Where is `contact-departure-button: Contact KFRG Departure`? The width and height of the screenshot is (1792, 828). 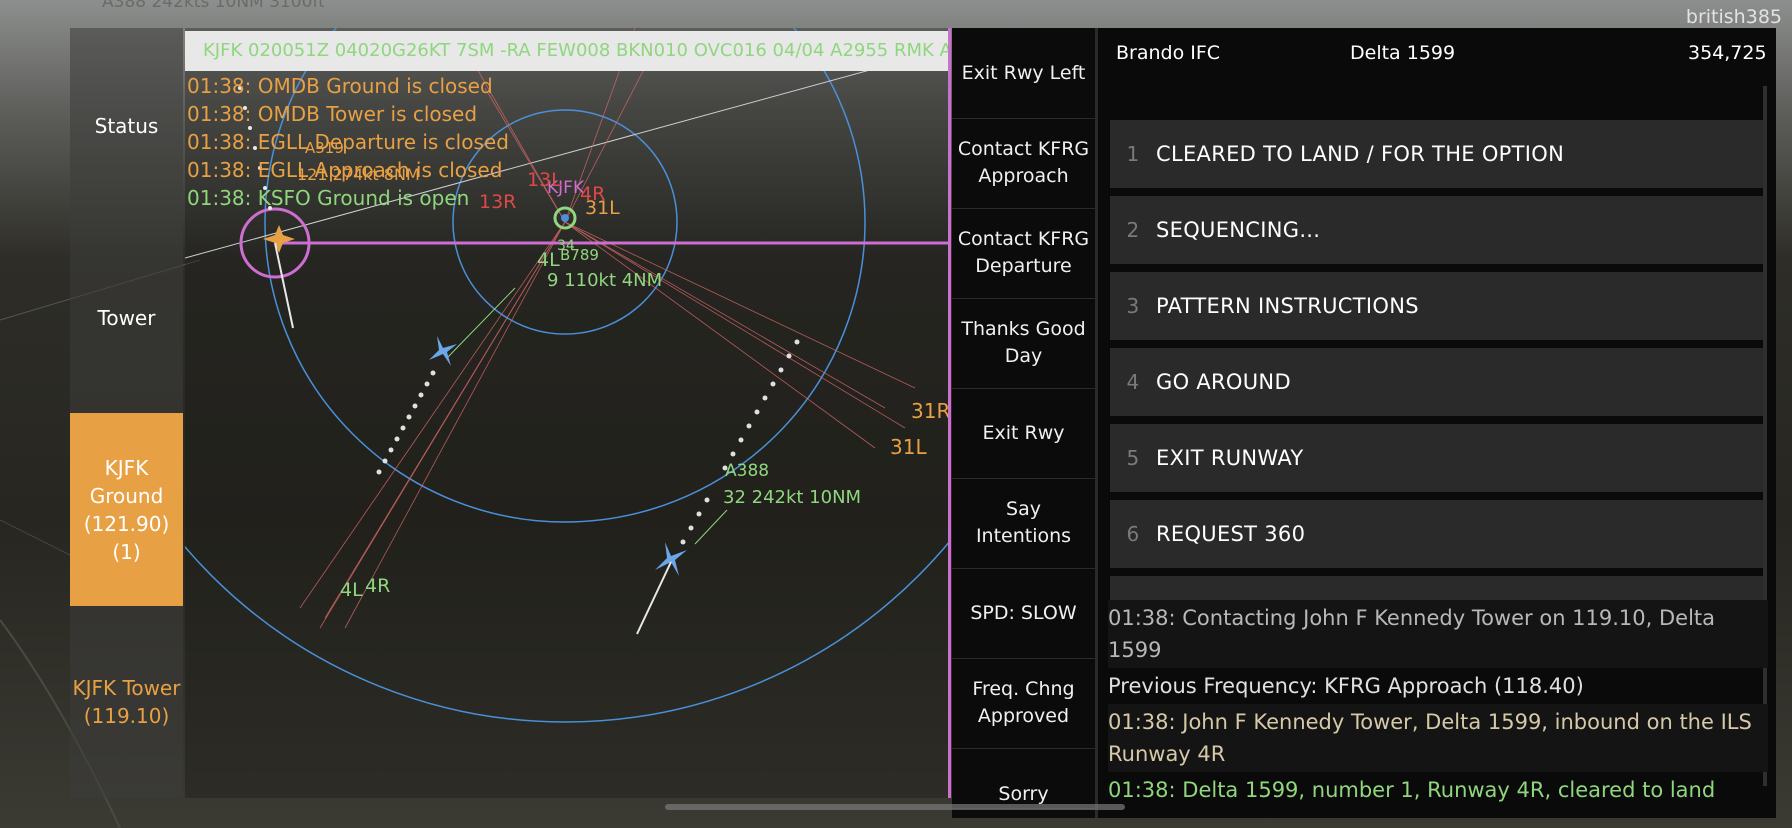
contact-departure-button: Contact KFRG Departure is located at coordinates (1023, 253).